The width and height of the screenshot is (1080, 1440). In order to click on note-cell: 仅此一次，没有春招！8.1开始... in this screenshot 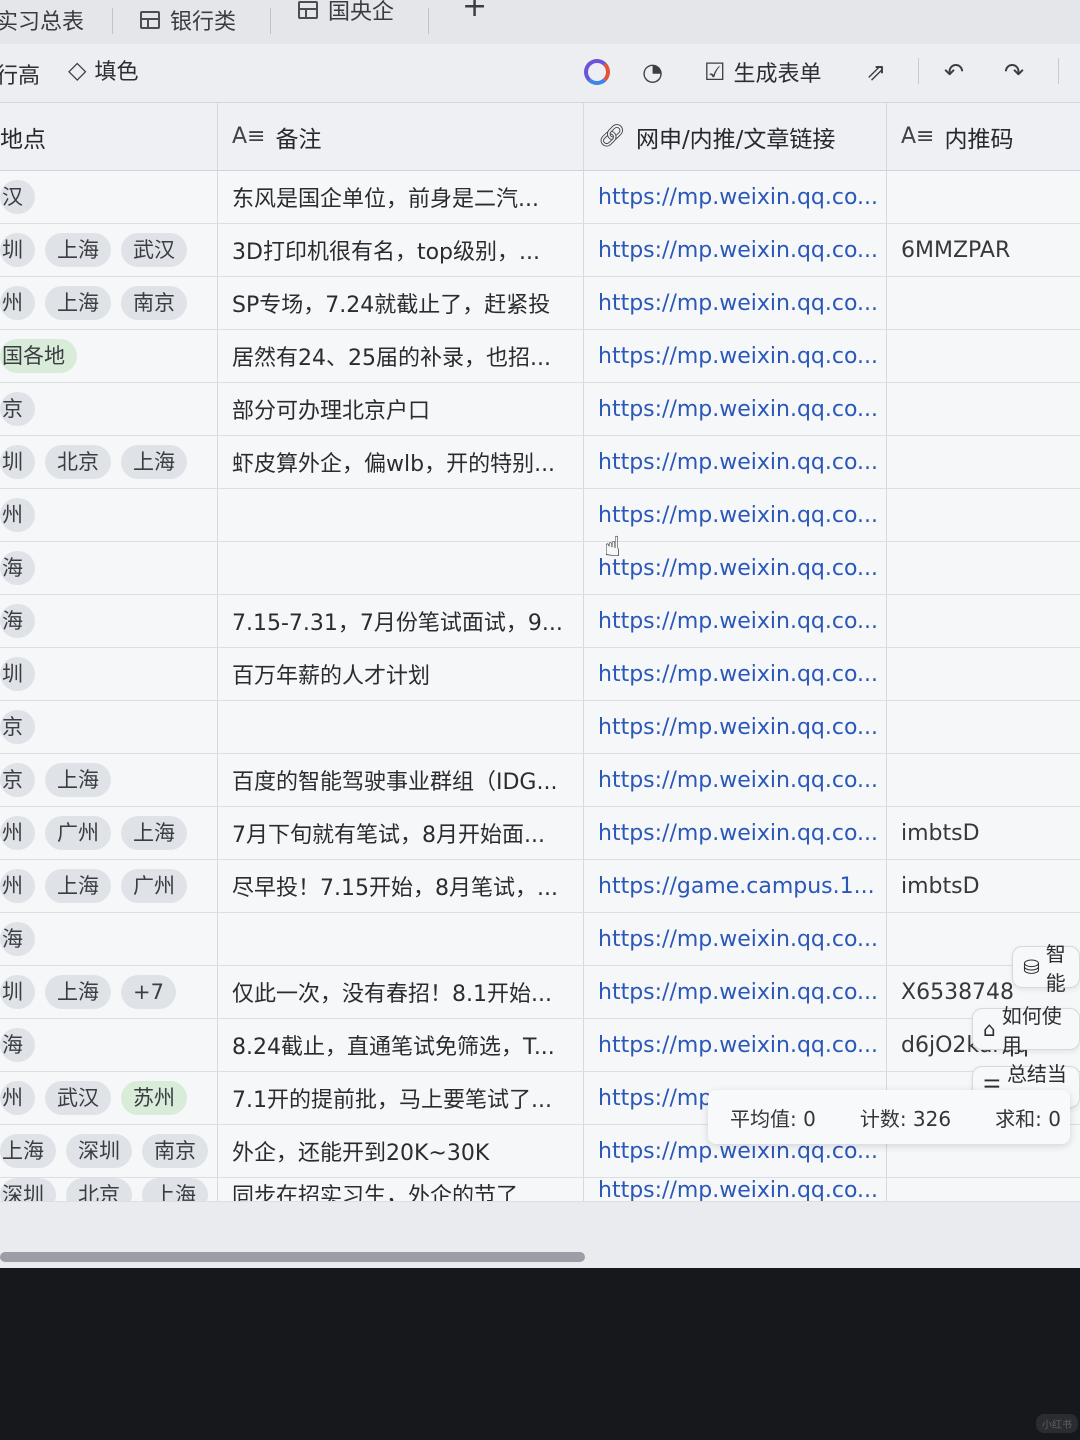, I will do `click(401, 992)`.